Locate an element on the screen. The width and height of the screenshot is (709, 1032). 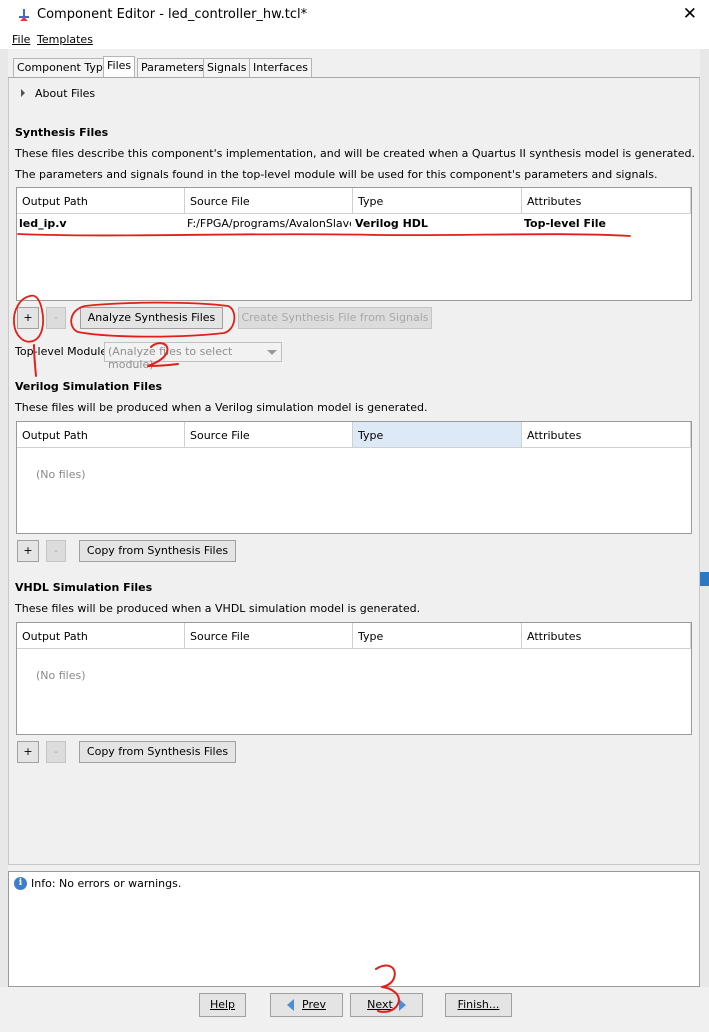
close-icon: ✕ is located at coordinates (690, 14).